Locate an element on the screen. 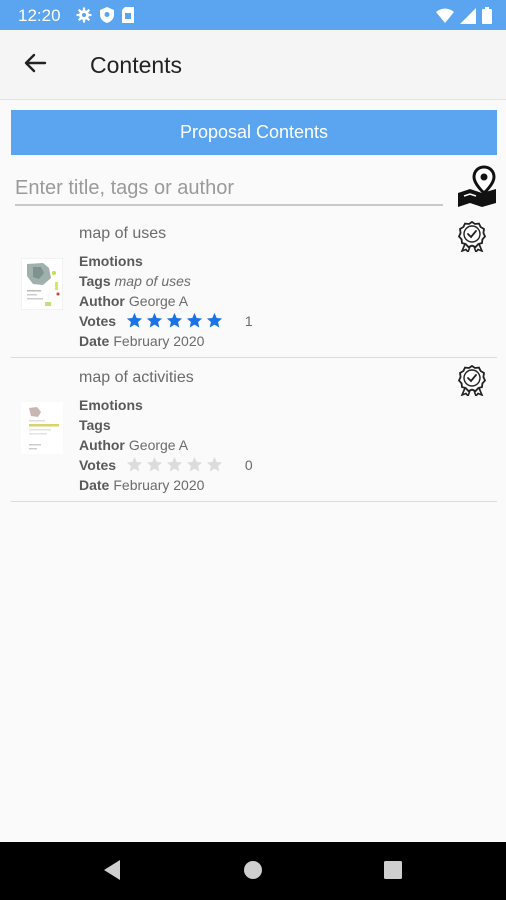  sim-card-icon is located at coordinates (128, 17).